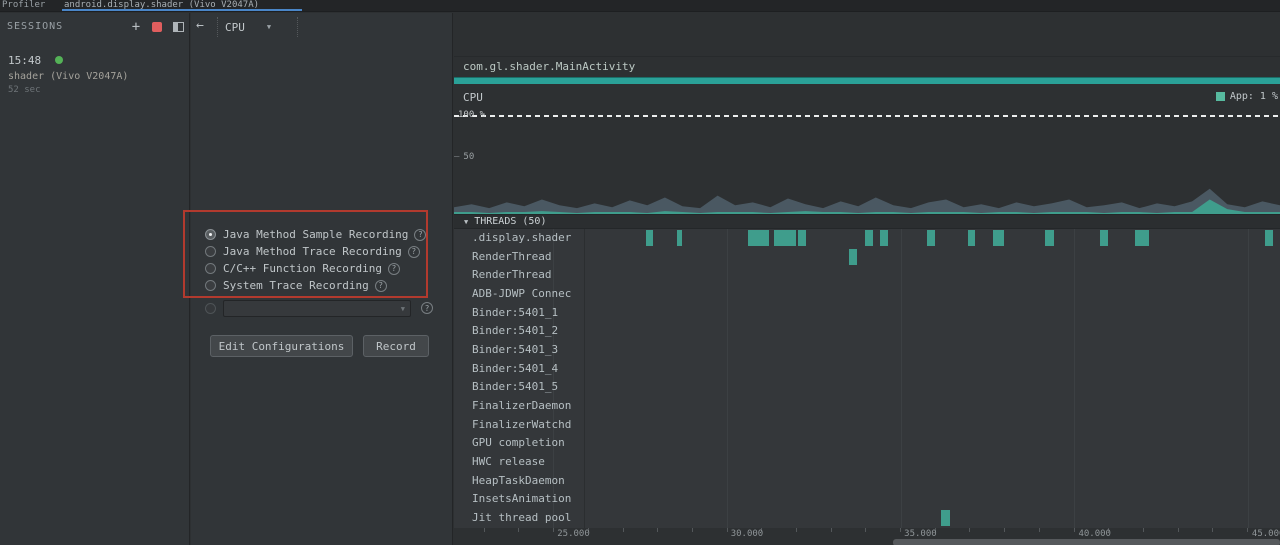  Describe the element at coordinates (867, 406) in the screenshot. I see `thread-row: FinalizerDaemon` at that location.